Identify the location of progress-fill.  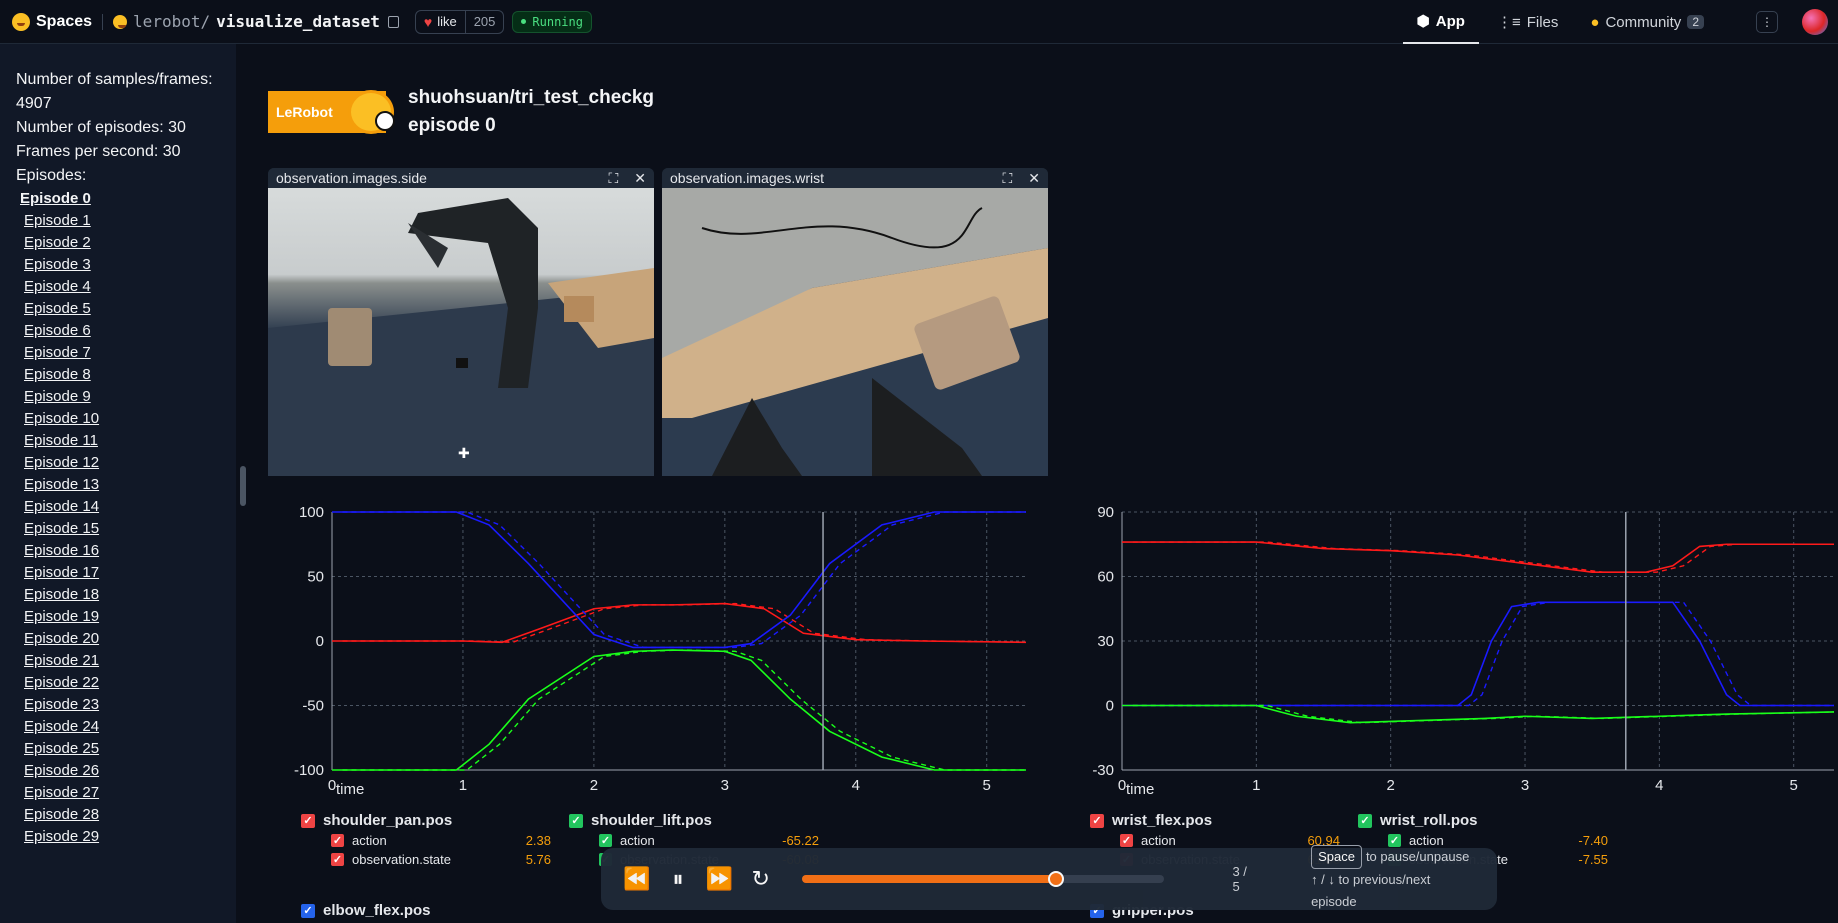
(929, 879).